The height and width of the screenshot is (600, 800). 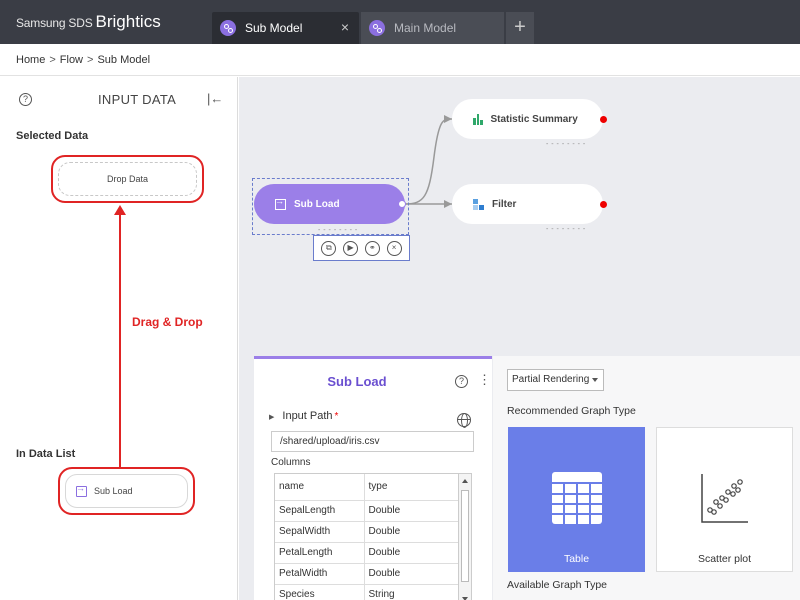 What do you see at coordinates (402, 204) in the screenshot?
I see `output-port` at bounding box center [402, 204].